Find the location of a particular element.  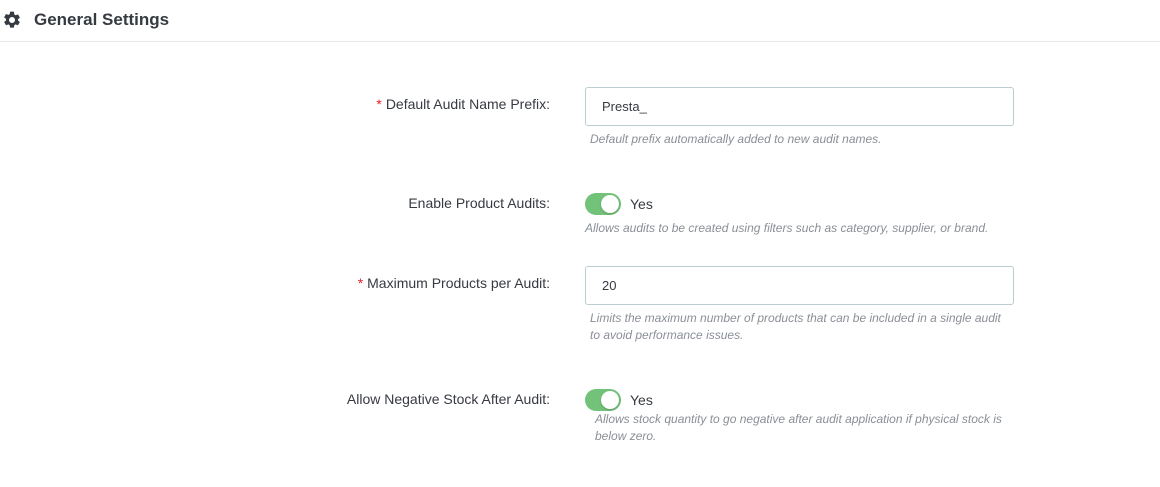

prefix-input is located at coordinates (799, 106).